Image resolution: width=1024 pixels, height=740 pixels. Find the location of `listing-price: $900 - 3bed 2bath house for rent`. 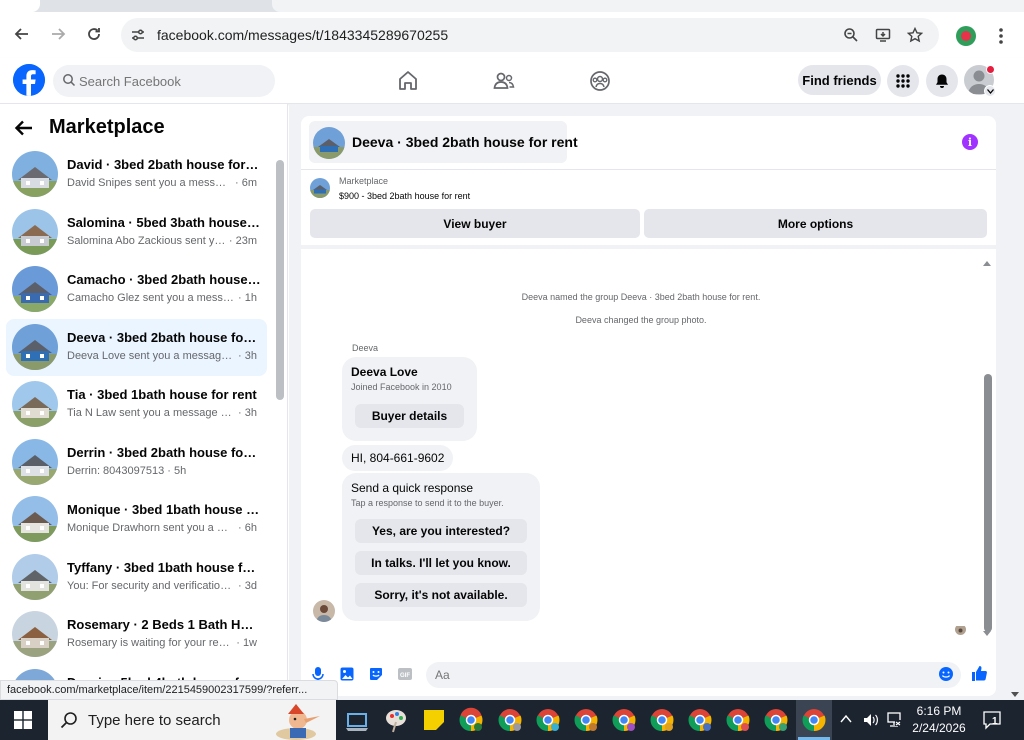

listing-price: $900 - 3bed 2bath house for rent is located at coordinates (404, 196).